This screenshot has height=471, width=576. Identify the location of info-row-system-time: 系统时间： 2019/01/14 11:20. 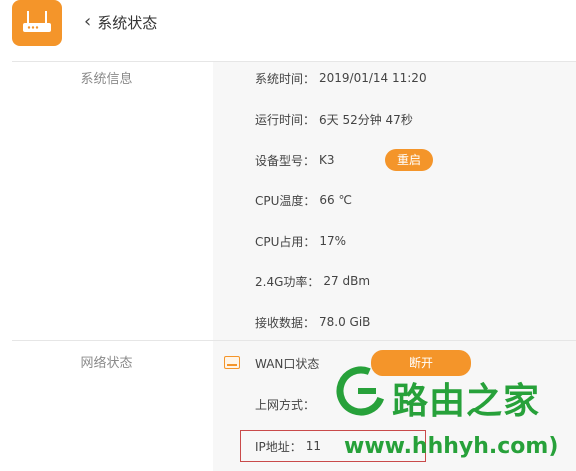
(394, 78).